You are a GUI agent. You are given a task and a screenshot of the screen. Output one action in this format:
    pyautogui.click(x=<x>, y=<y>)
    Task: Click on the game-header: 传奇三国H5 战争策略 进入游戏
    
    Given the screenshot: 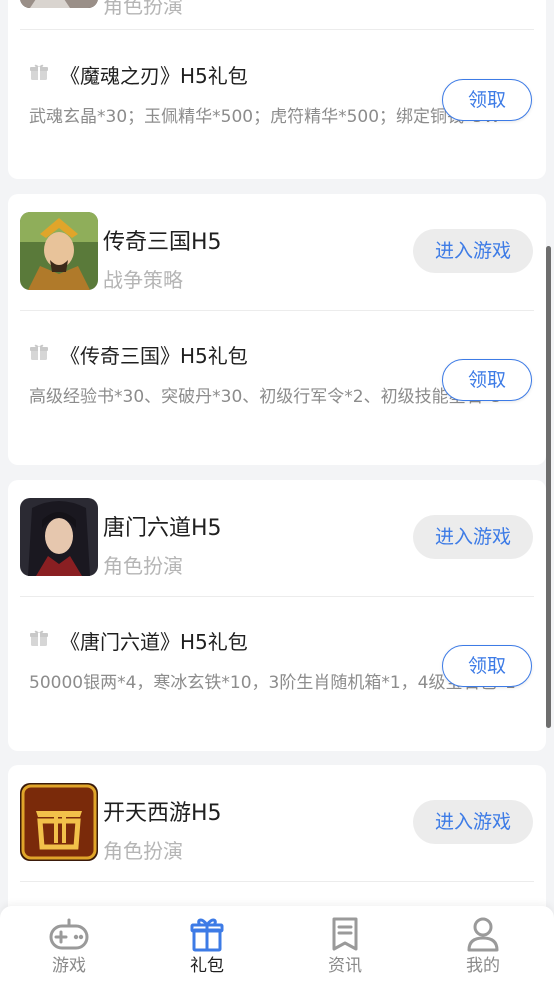 What is the action you would take?
    pyautogui.click(x=277, y=252)
    